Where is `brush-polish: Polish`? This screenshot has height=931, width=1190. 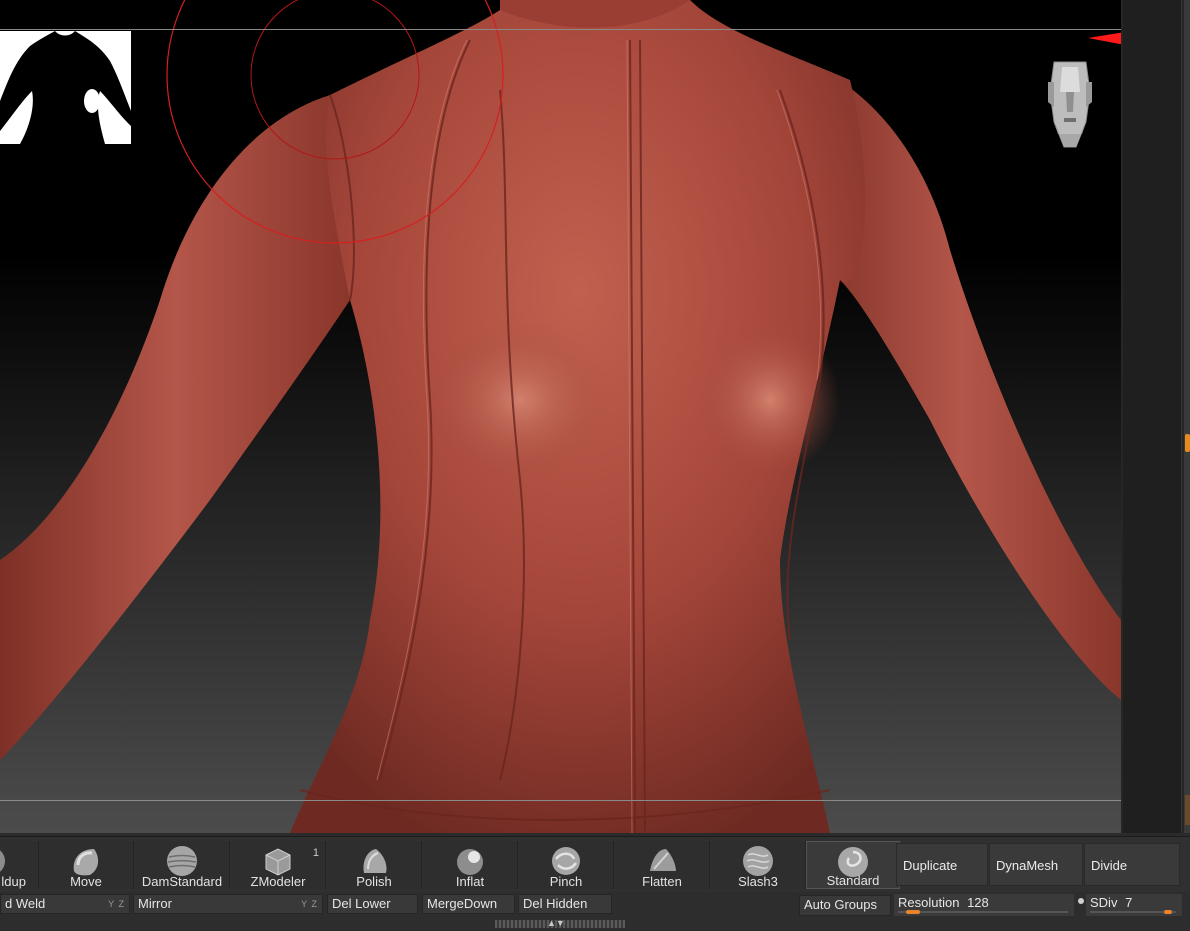 brush-polish: Polish is located at coordinates (374, 865).